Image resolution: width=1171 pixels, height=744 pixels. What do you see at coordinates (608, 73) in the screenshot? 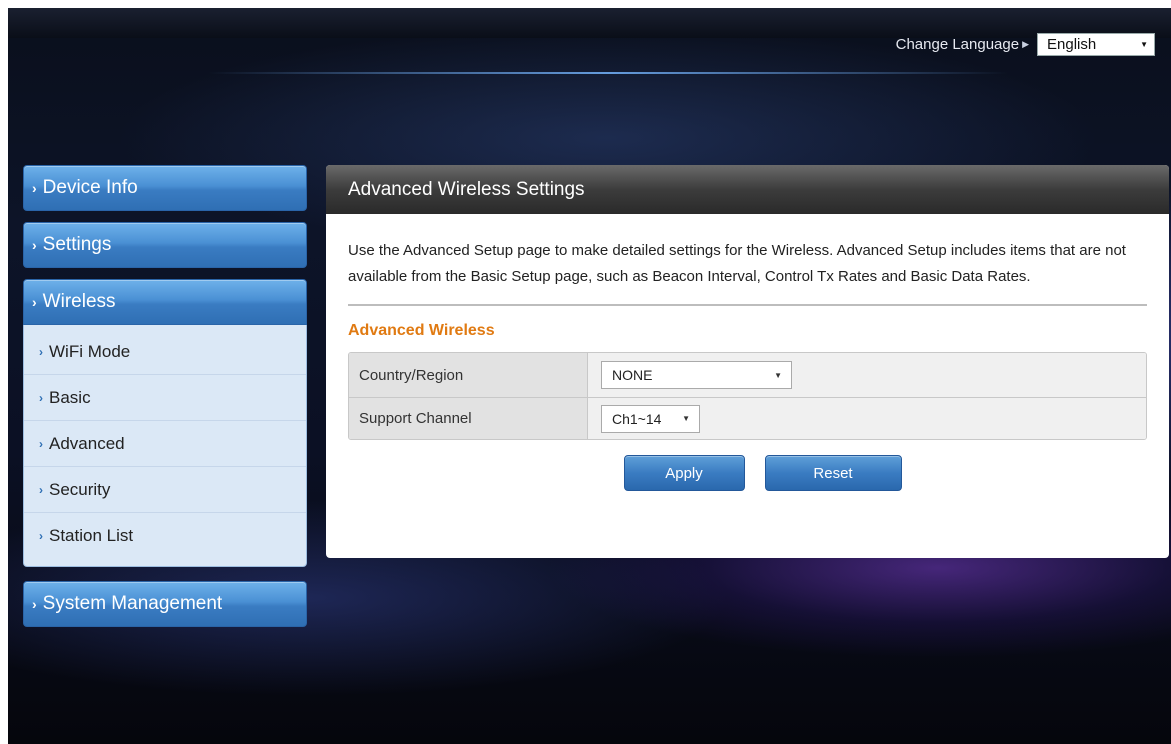
I see `decorative-glow-line` at bounding box center [608, 73].